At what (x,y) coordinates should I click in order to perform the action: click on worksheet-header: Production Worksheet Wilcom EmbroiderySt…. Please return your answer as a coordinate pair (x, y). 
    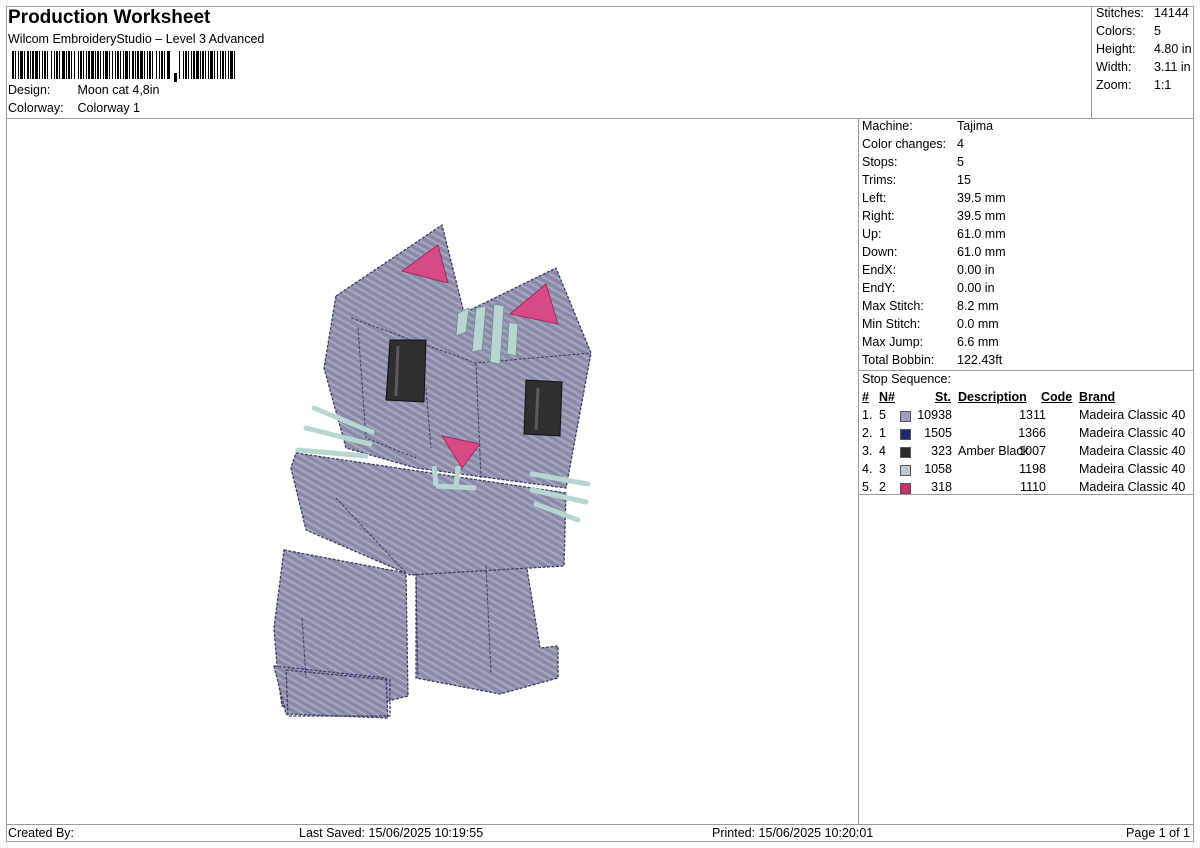
    Looking at the image, I should click on (549, 62).